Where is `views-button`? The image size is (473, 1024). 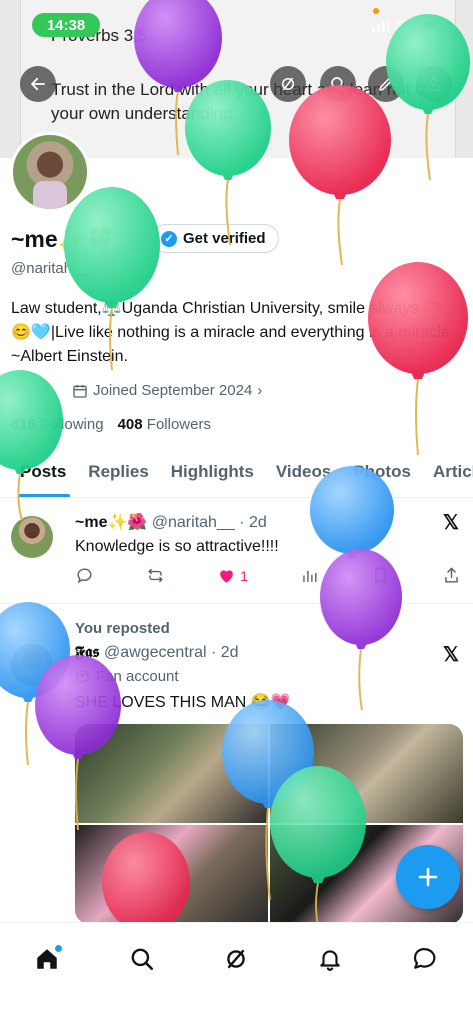
views-button is located at coordinates (309, 575).